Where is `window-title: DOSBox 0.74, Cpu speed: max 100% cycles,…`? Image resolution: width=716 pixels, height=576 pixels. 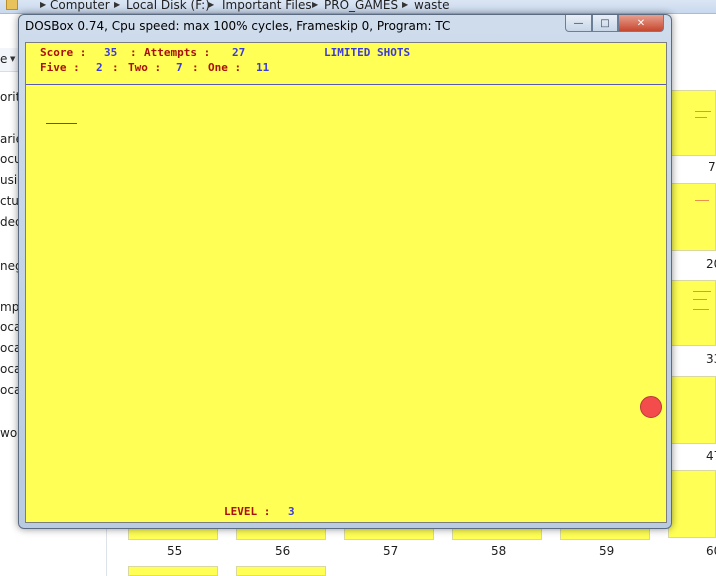 window-title: DOSBox 0.74, Cpu speed: max 100% cycles,… is located at coordinates (238, 26).